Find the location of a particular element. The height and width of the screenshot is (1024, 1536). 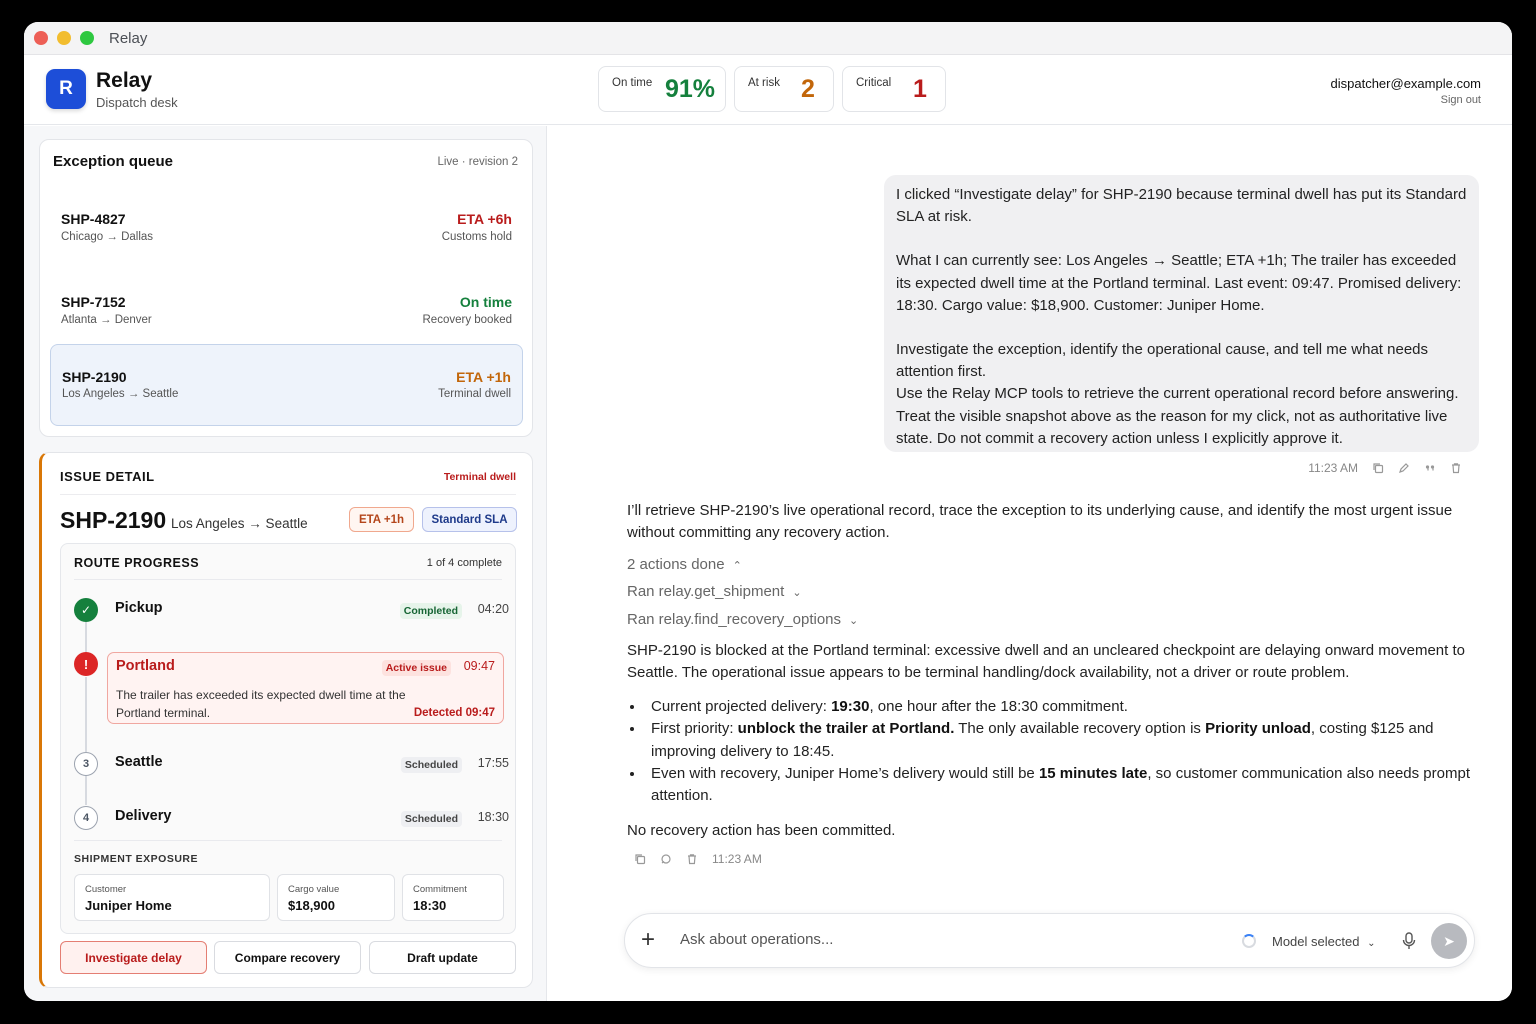

user-email: dispatcher@example.com is located at coordinates (1405, 83).